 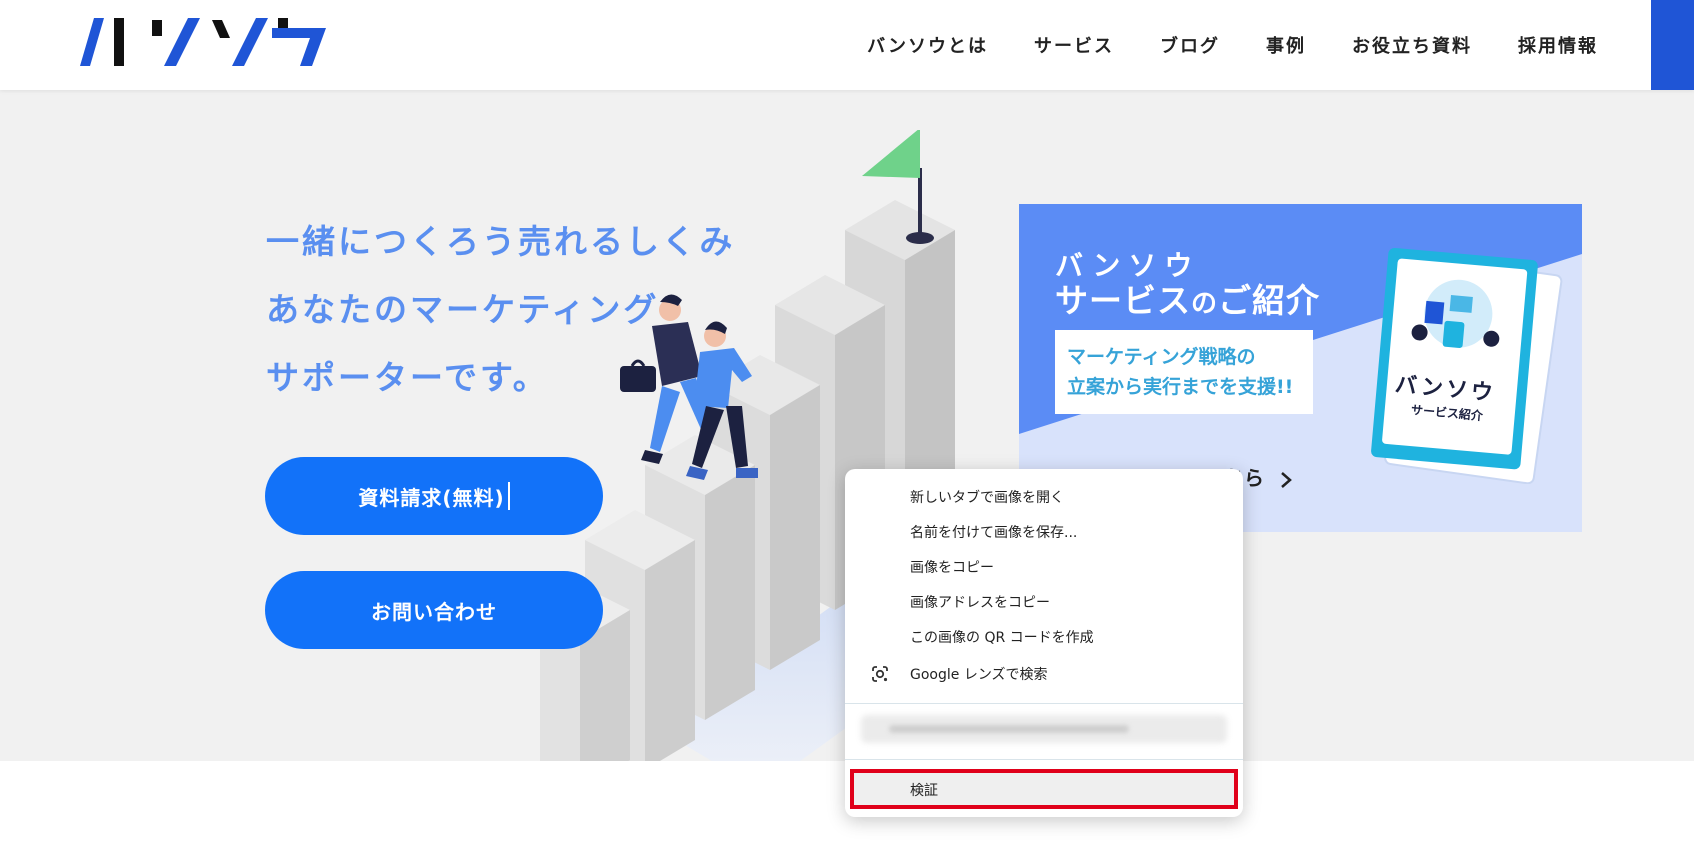 What do you see at coordinates (1269, 300) in the screenshot?
I see `banner-title-end: ご紹介` at bounding box center [1269, 300].